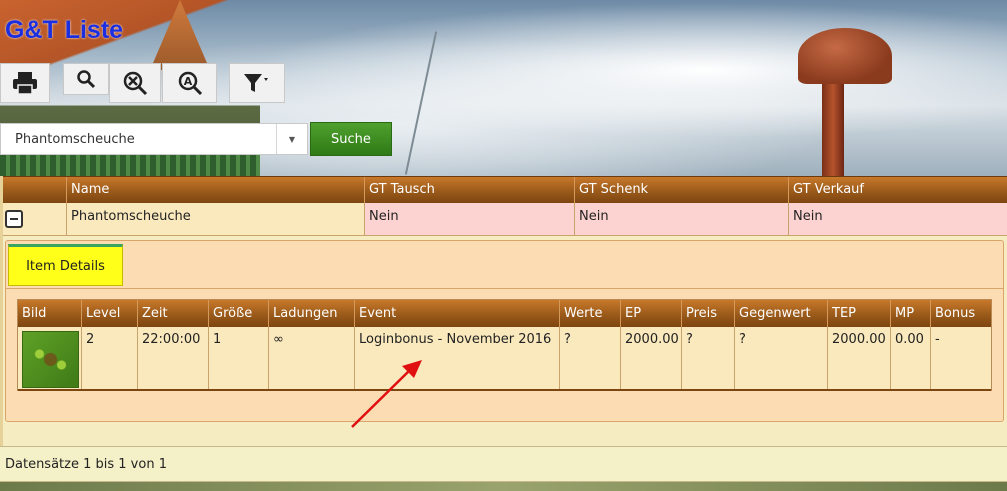  What do you see at coordinates (469, 219) in the screenshot?
I see `cell-gt-tausch: Nein` at bounding box center [469, 219].